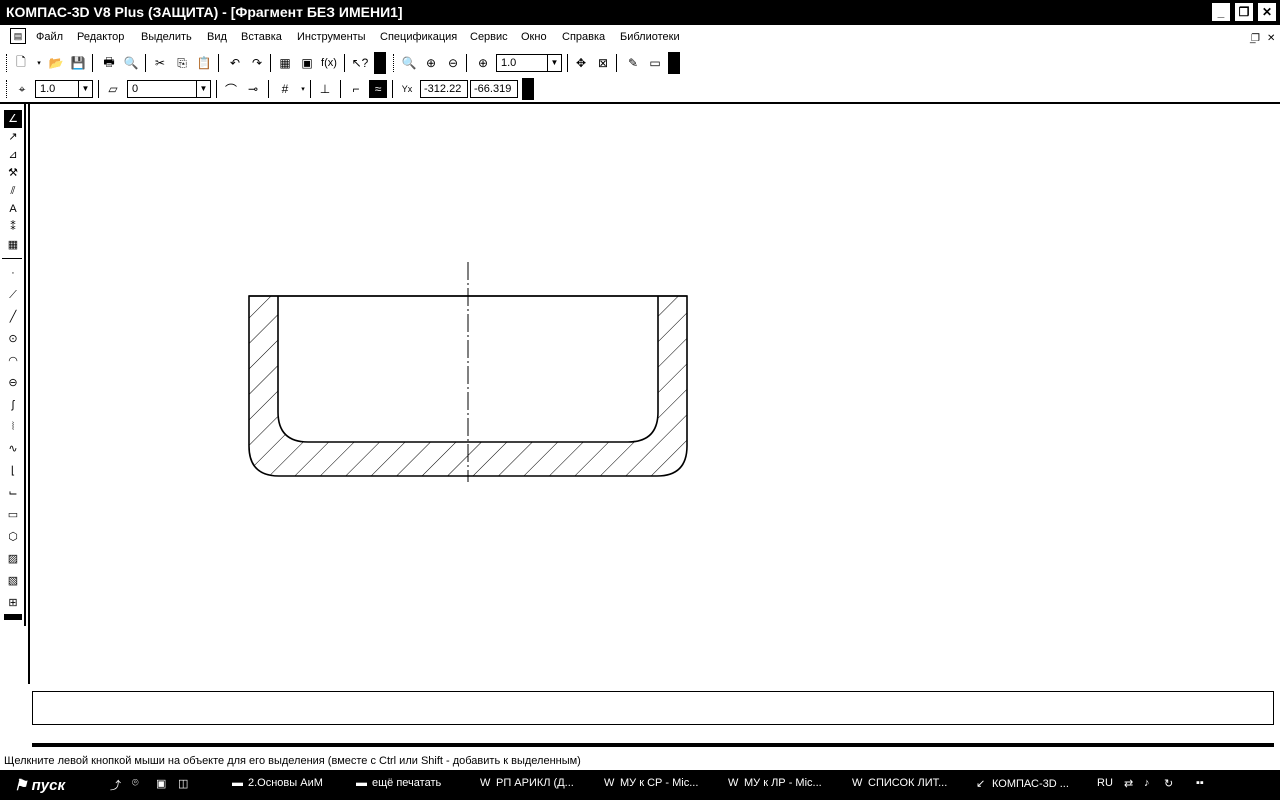 Image resolution: width=1280 pixels, height=800 pixels. I want to click on refresh-icon: ✎, so click(633, 63).